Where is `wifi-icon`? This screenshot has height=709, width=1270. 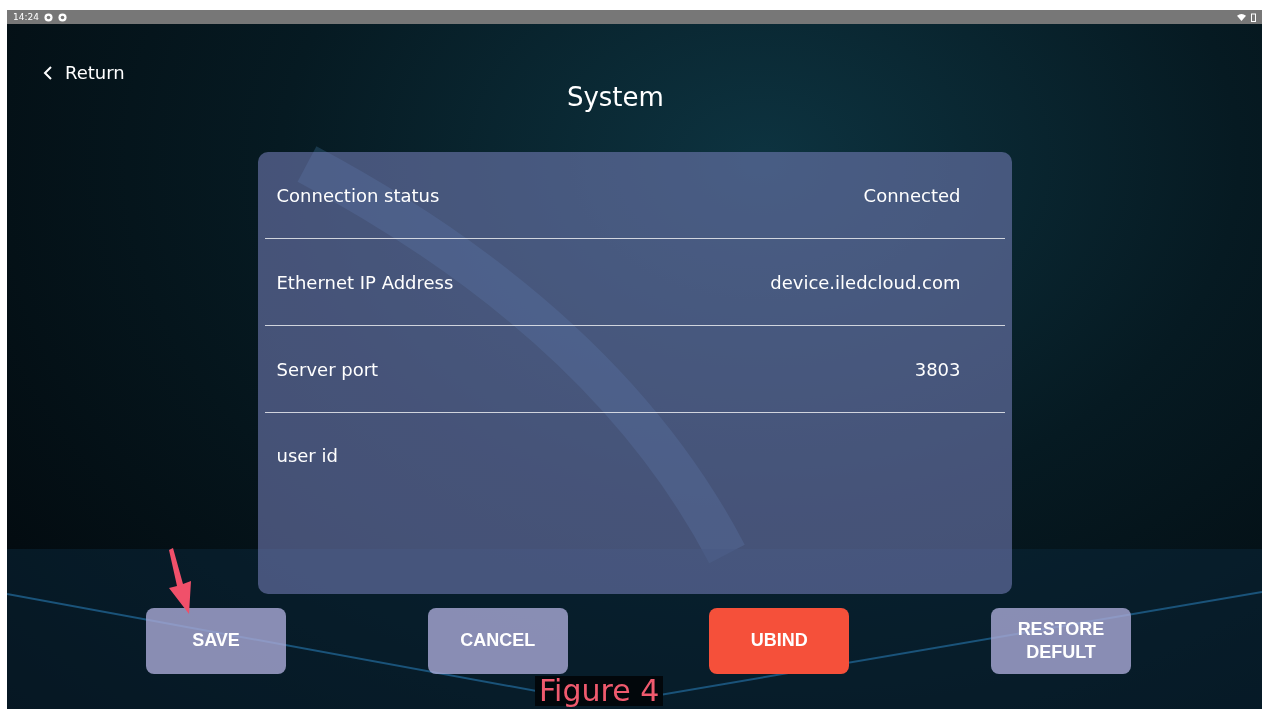 wifi-icon is located at coordinates (1241, 17).